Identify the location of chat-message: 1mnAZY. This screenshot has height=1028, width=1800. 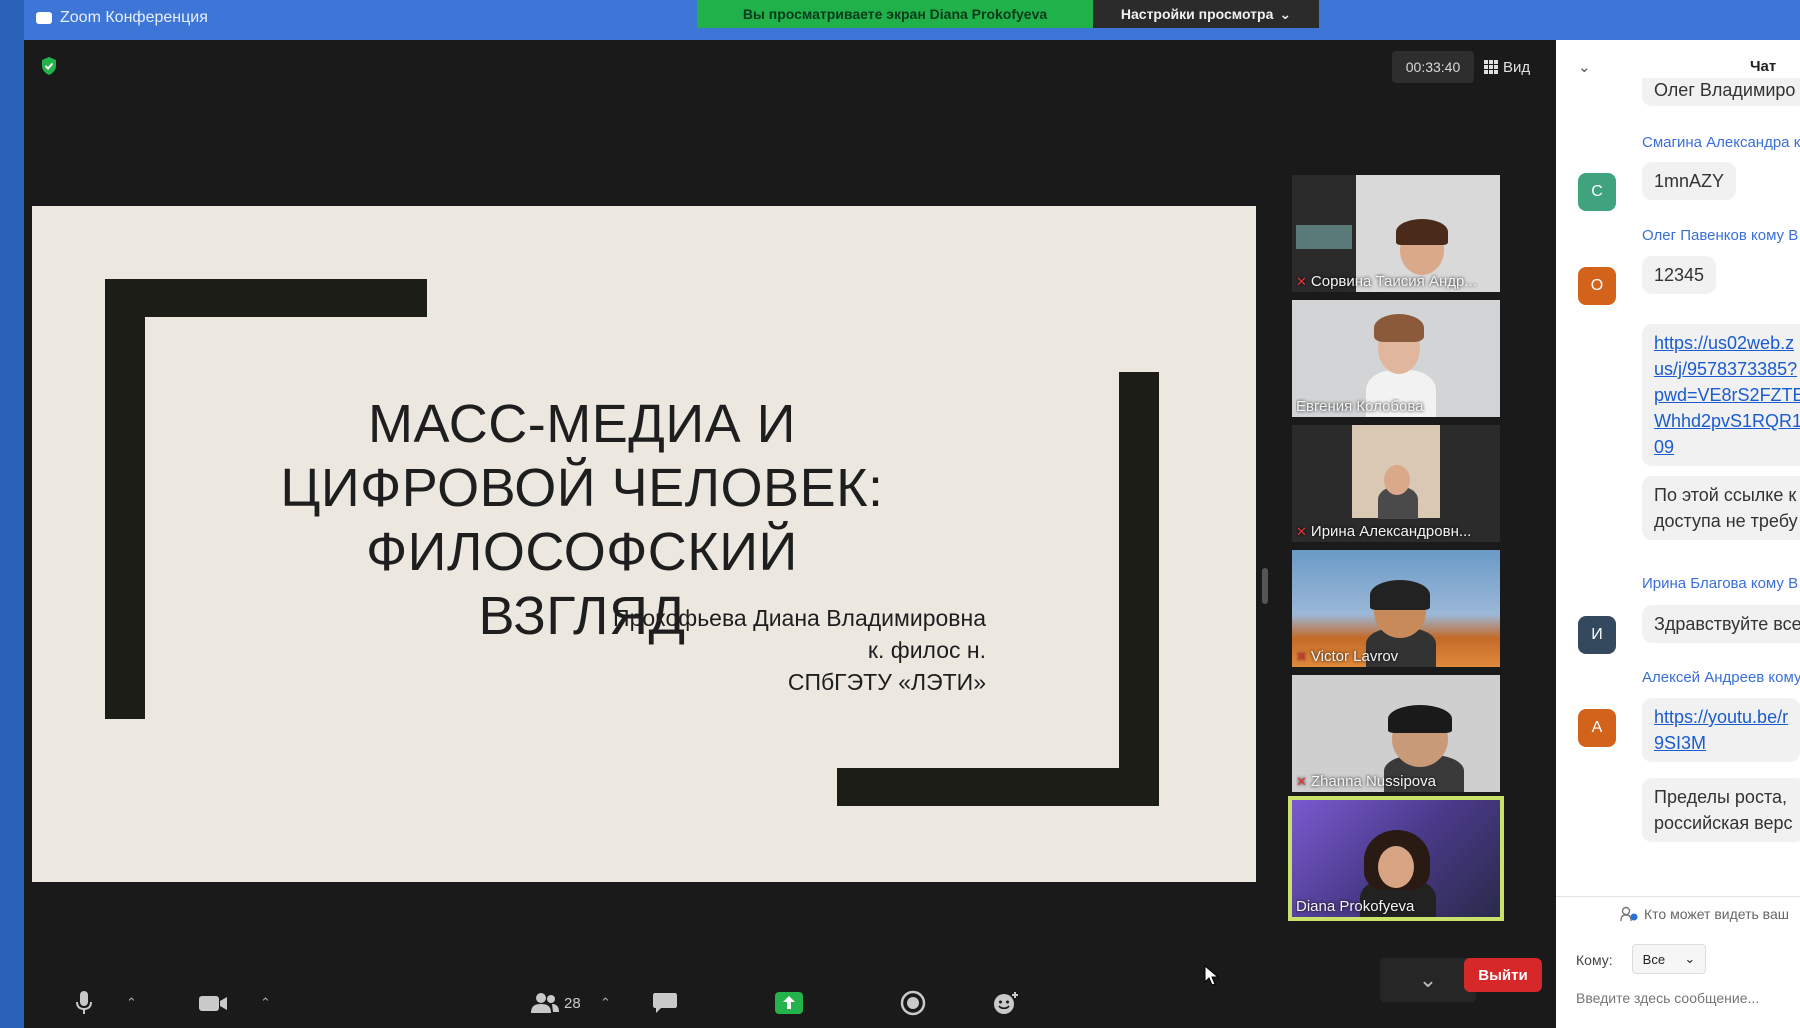
(1689, 181).